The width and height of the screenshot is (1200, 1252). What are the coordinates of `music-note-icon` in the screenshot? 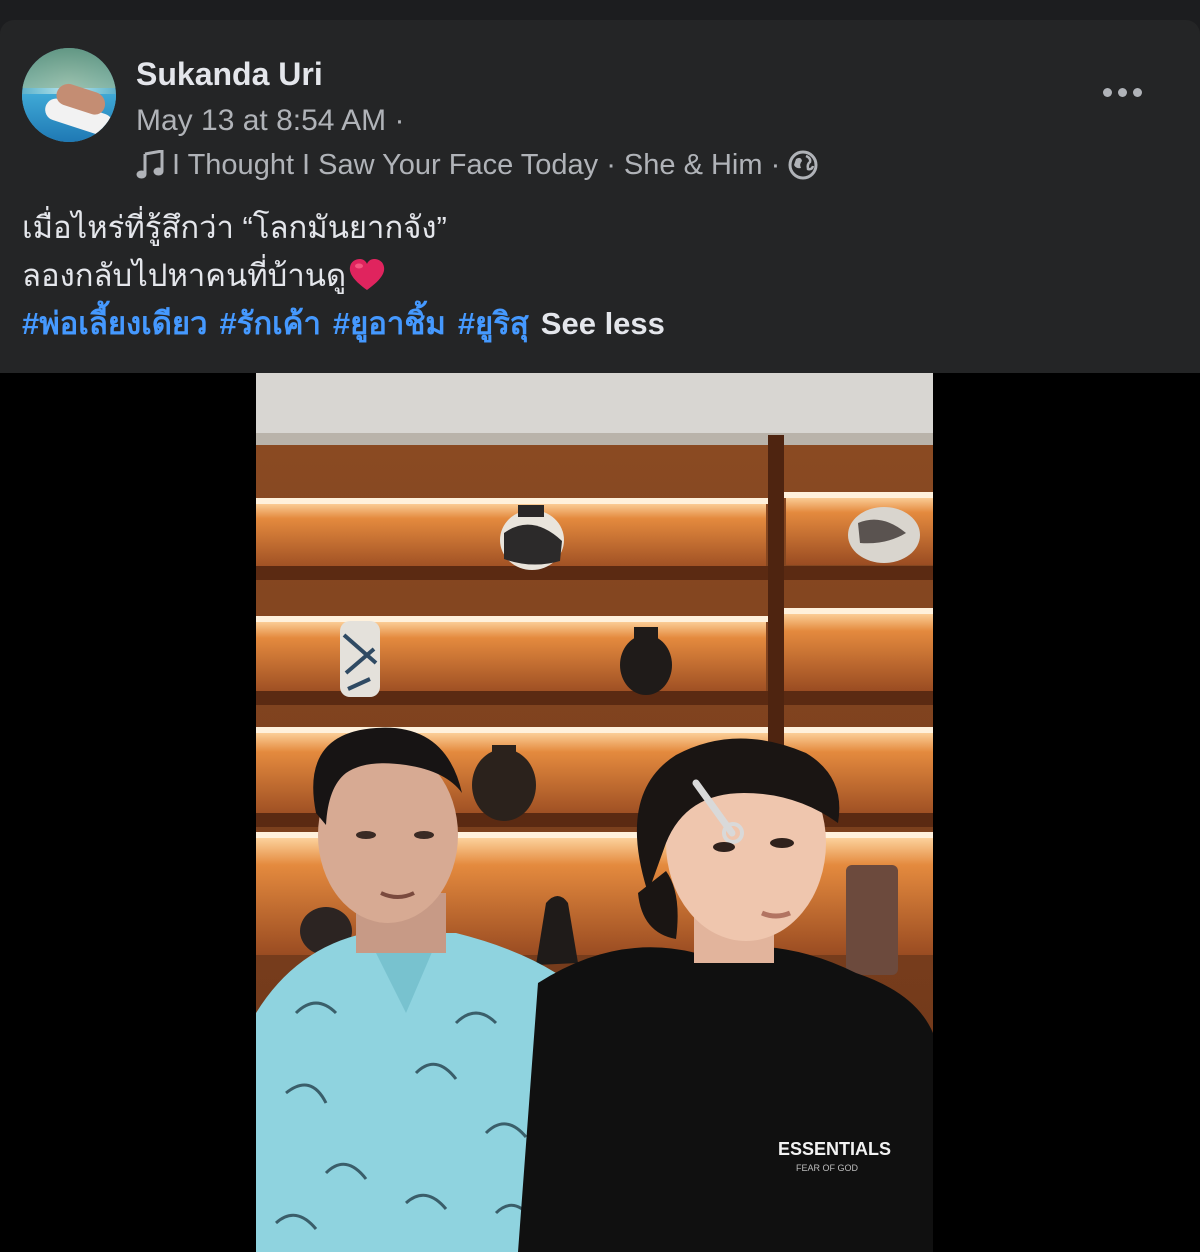 It's located at (150, 164).